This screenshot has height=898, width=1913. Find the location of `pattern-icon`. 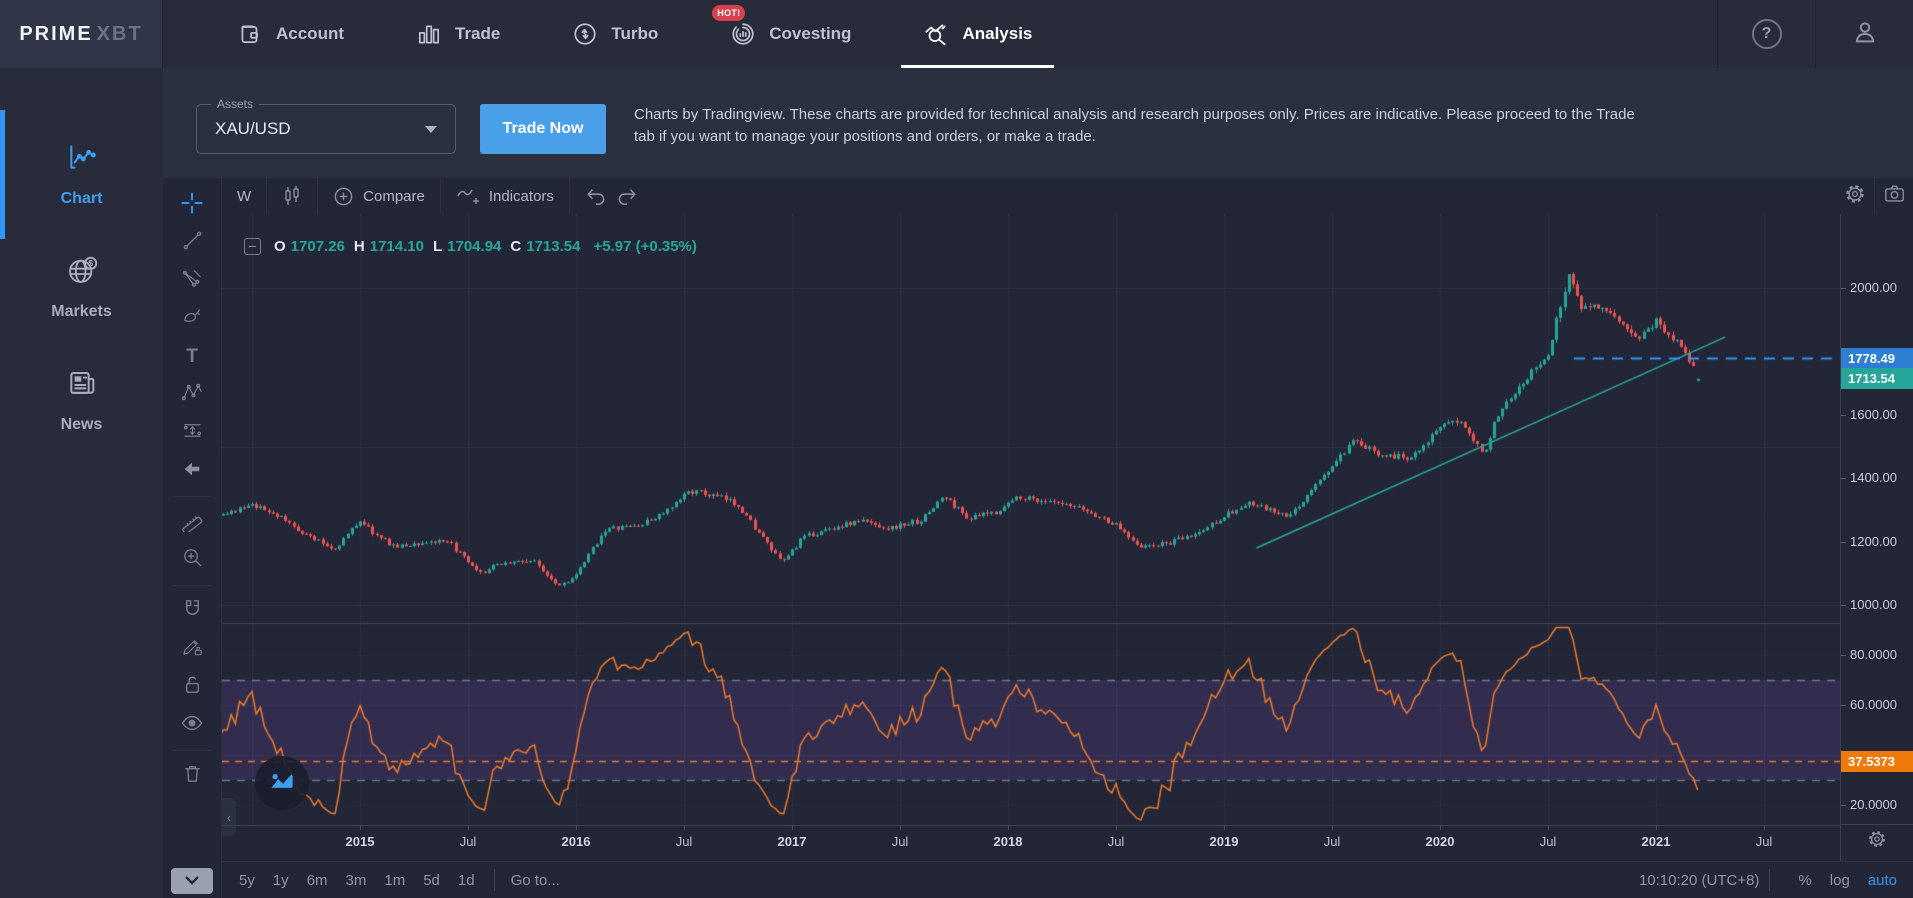

pattern-icon is located at coordinates (192, 395).